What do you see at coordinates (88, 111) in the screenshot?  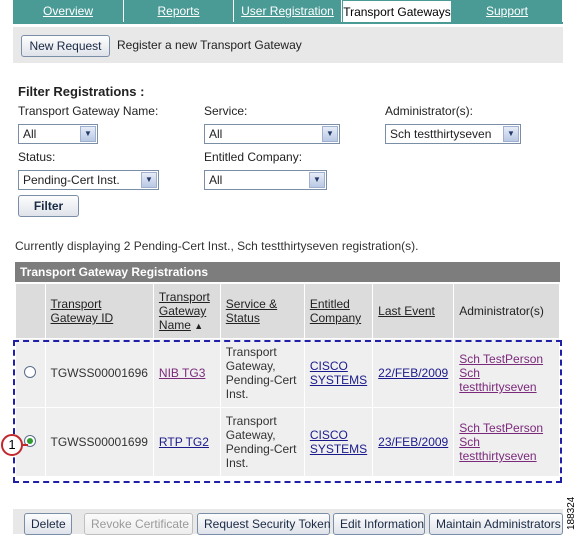 I see `tg-name-label: Transport Gateway Name:` at bounding box center [88, 111].